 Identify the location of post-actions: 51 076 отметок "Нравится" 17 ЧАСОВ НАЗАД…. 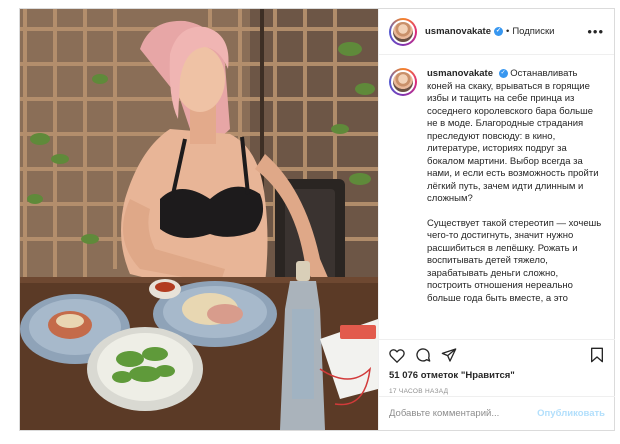
(497, 384).